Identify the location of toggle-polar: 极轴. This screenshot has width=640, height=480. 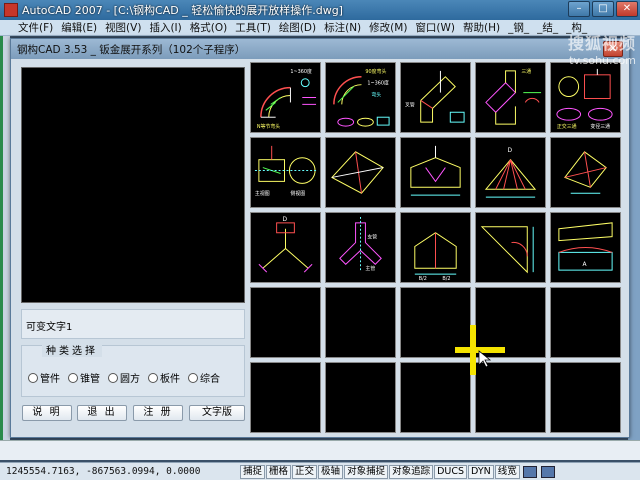
(331, 471).